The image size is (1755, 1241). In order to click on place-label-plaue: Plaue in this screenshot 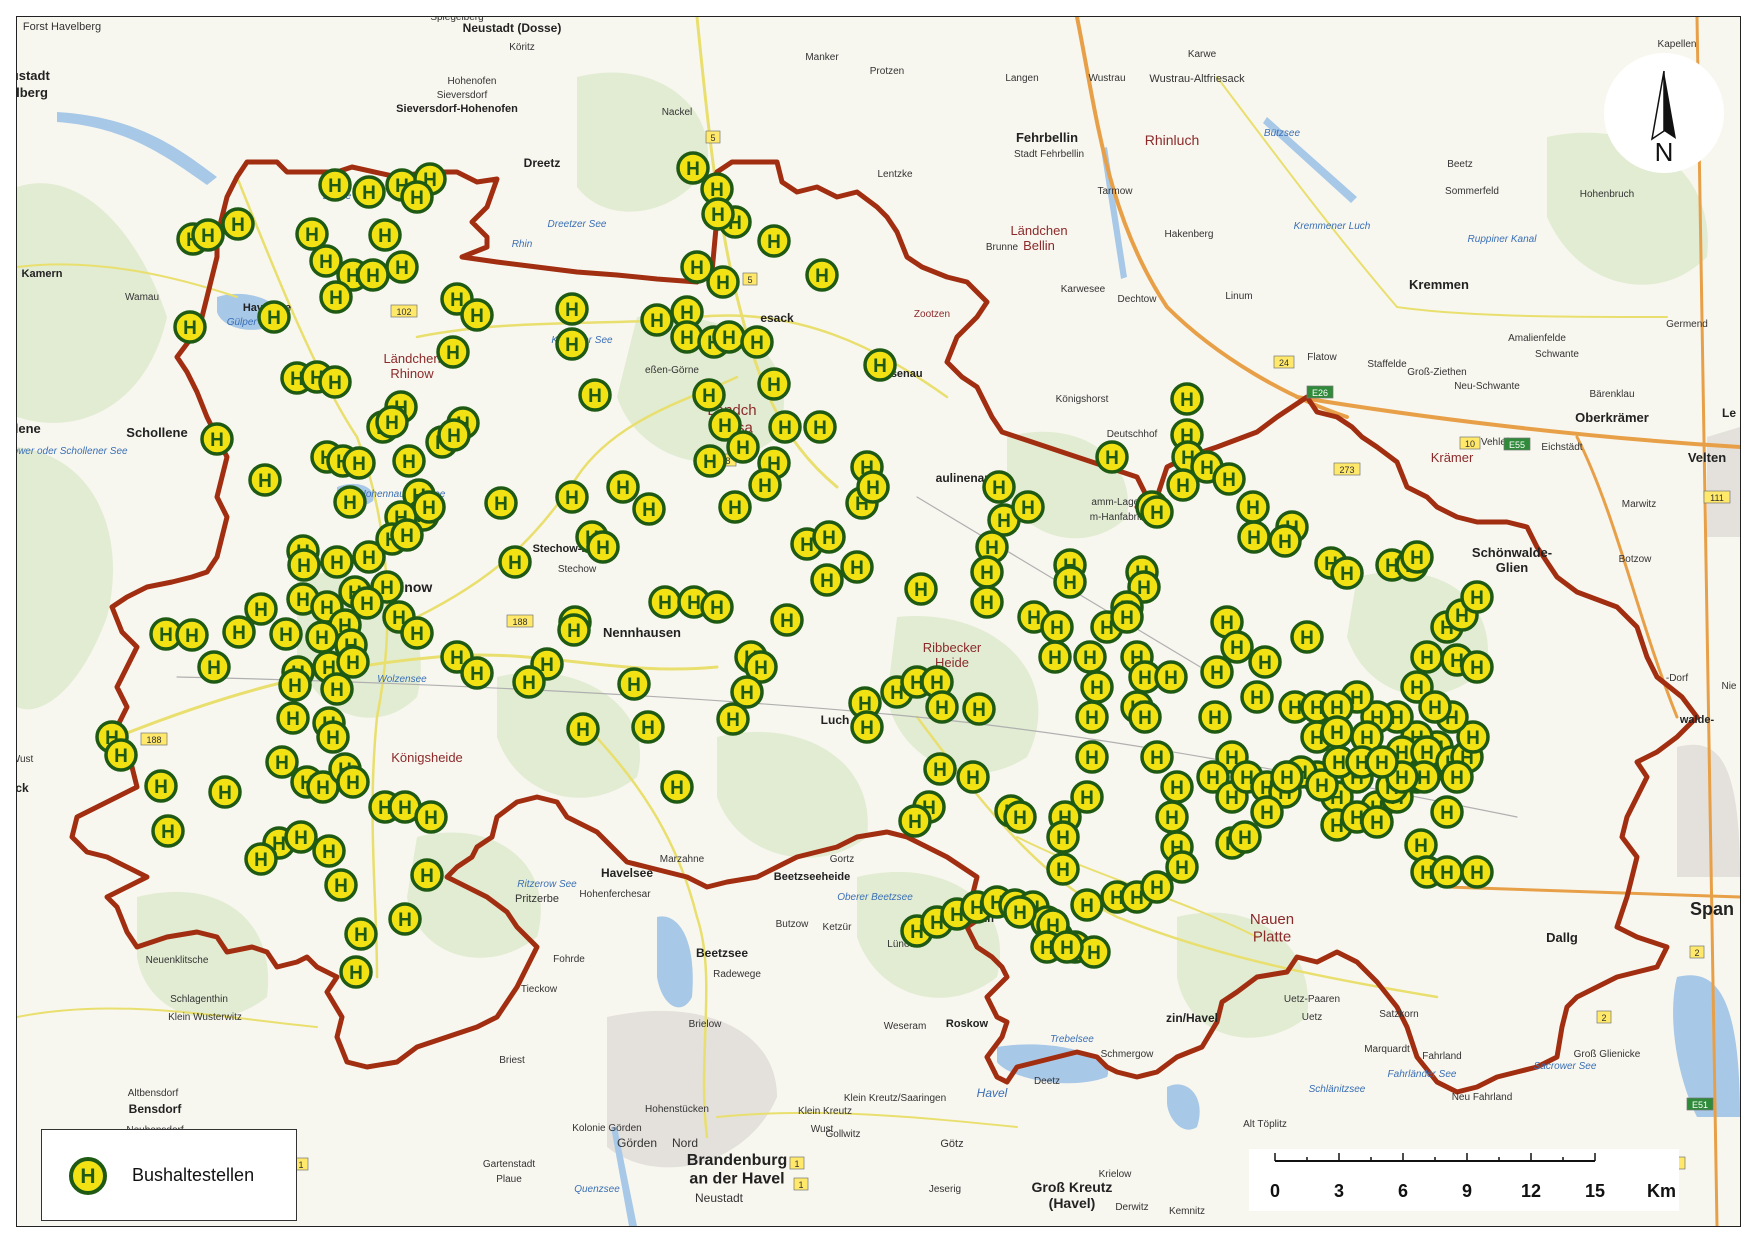, I will do `click(509, 1179)`.